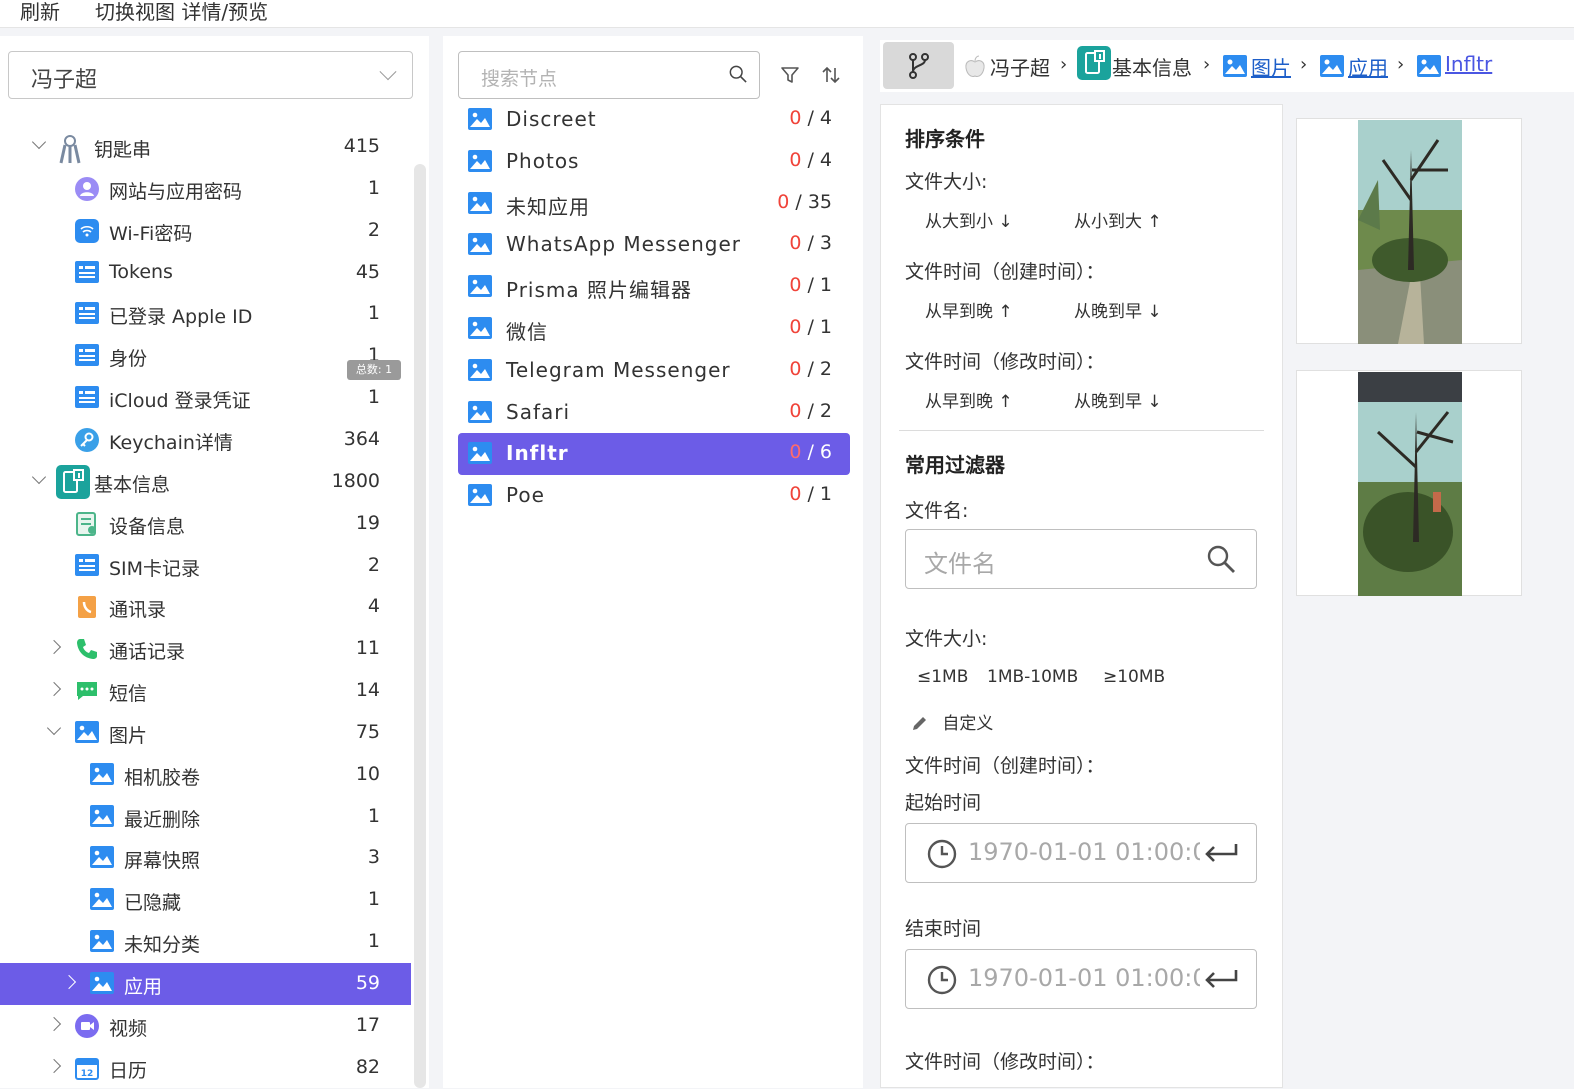  What do you see at coordinates (205, 231) in the screenshot?
I see `tree-item: Wi-Fi密码 2` at bounding box center [205, 231].